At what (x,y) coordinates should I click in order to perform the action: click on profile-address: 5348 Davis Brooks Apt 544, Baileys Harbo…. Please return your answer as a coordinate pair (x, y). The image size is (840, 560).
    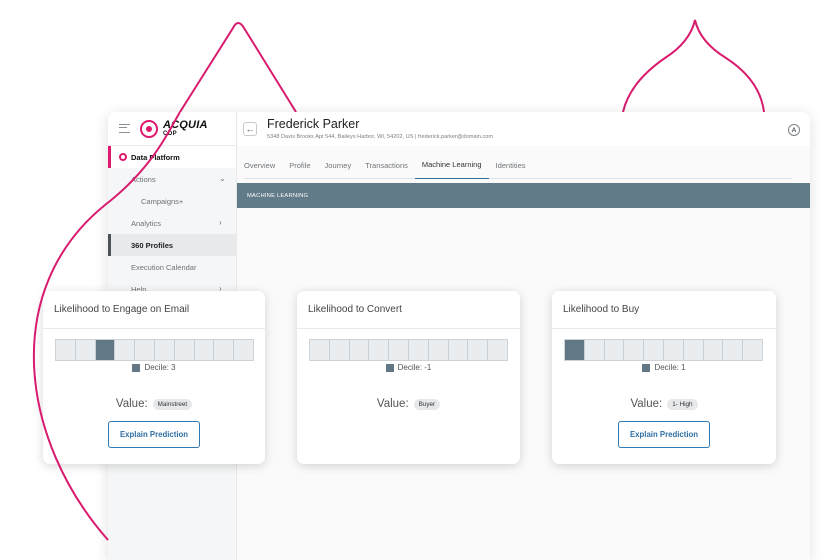
    Looking at the image, I should click on (380, 136).